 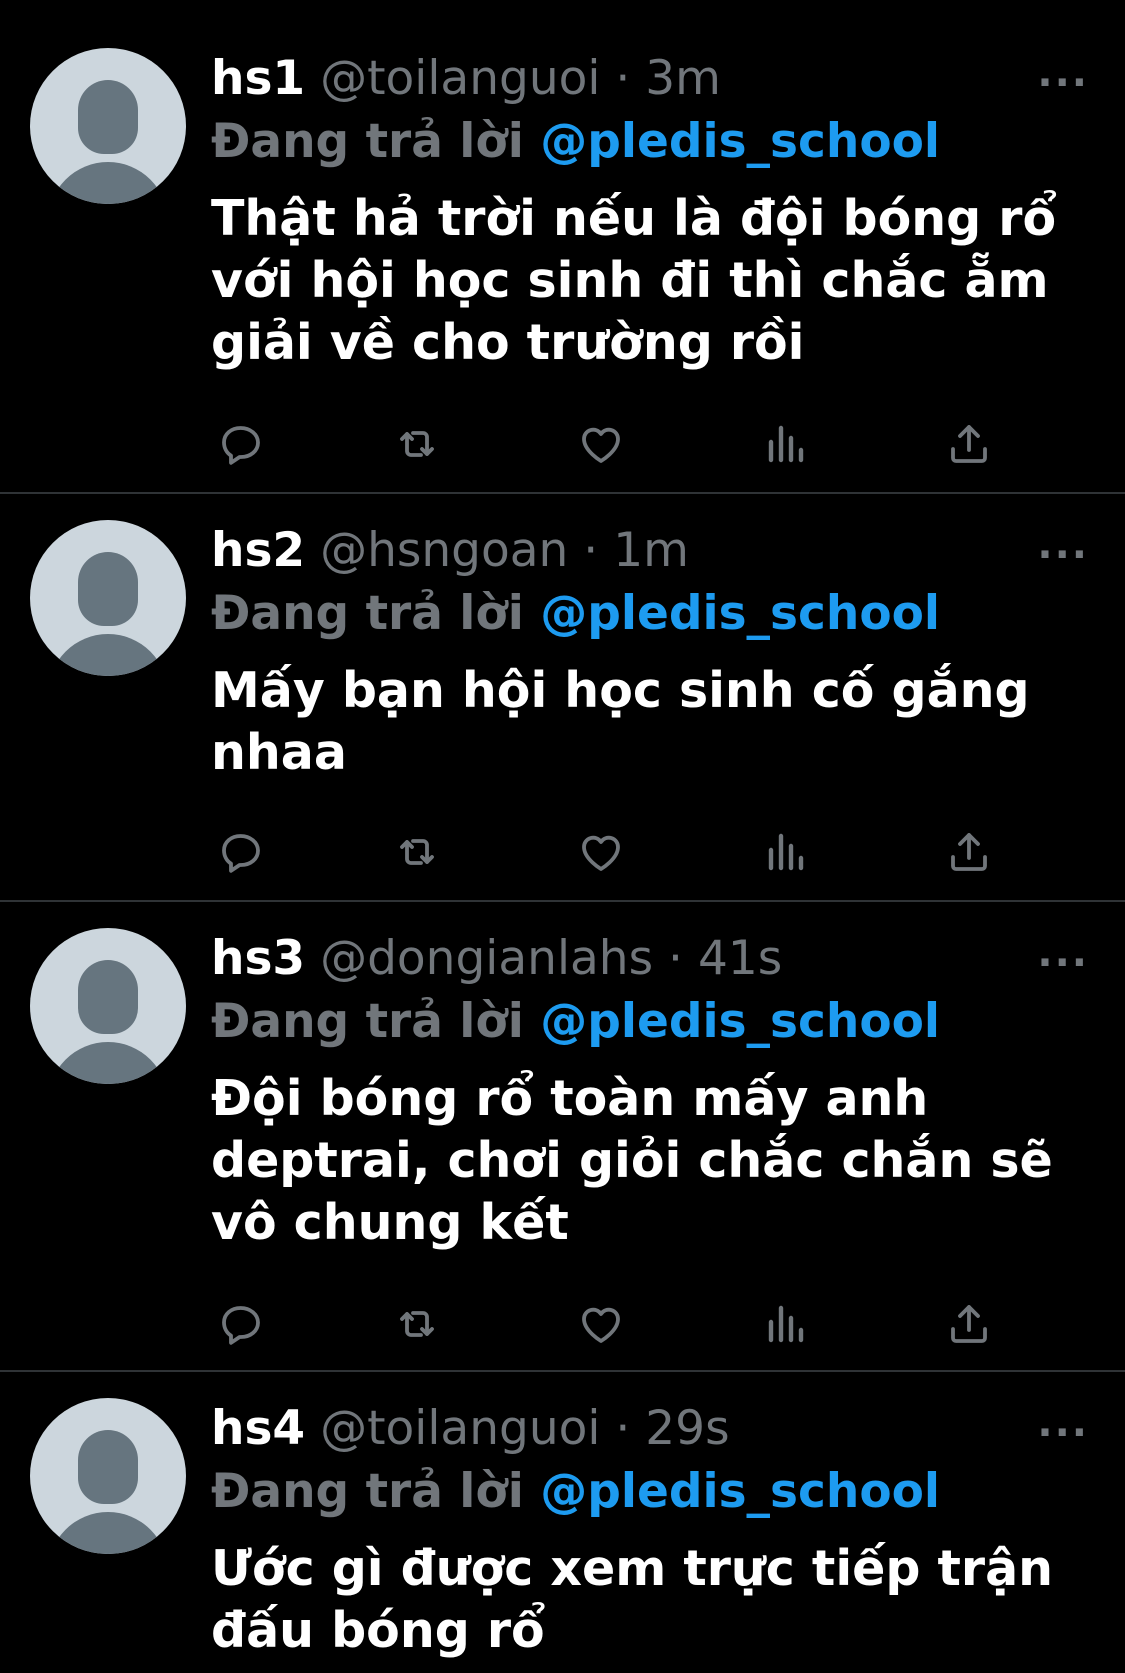 I want to click on display-name: hs2, so click(x=258, y=550).